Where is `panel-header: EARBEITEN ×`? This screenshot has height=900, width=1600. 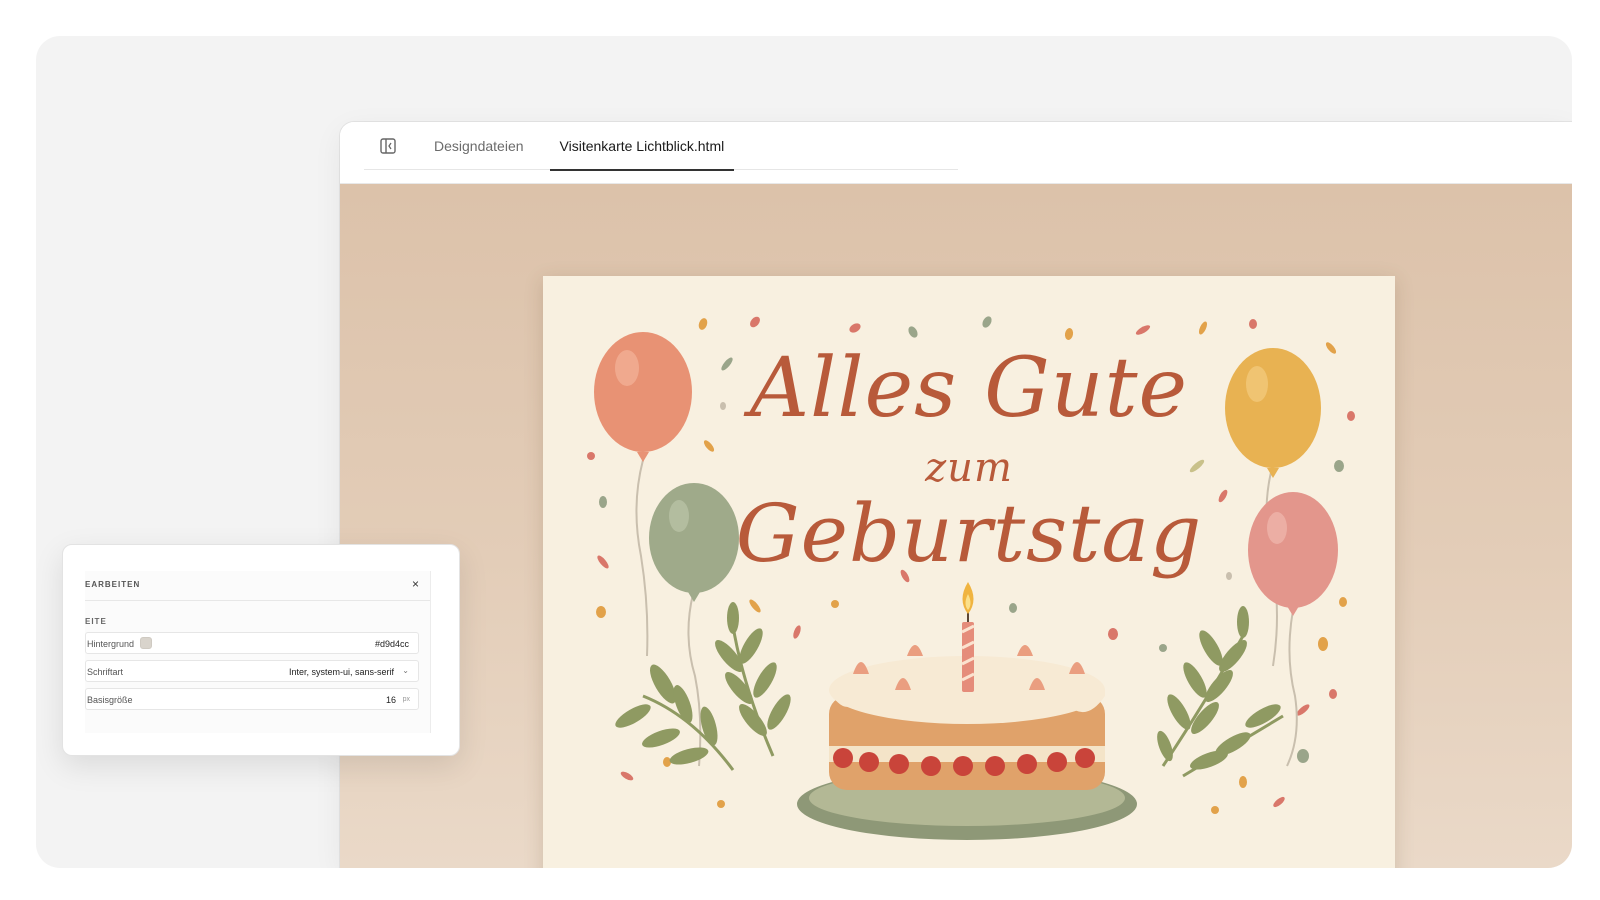 panel-header: EARBEITEN × is located at coordinates (257, 586).